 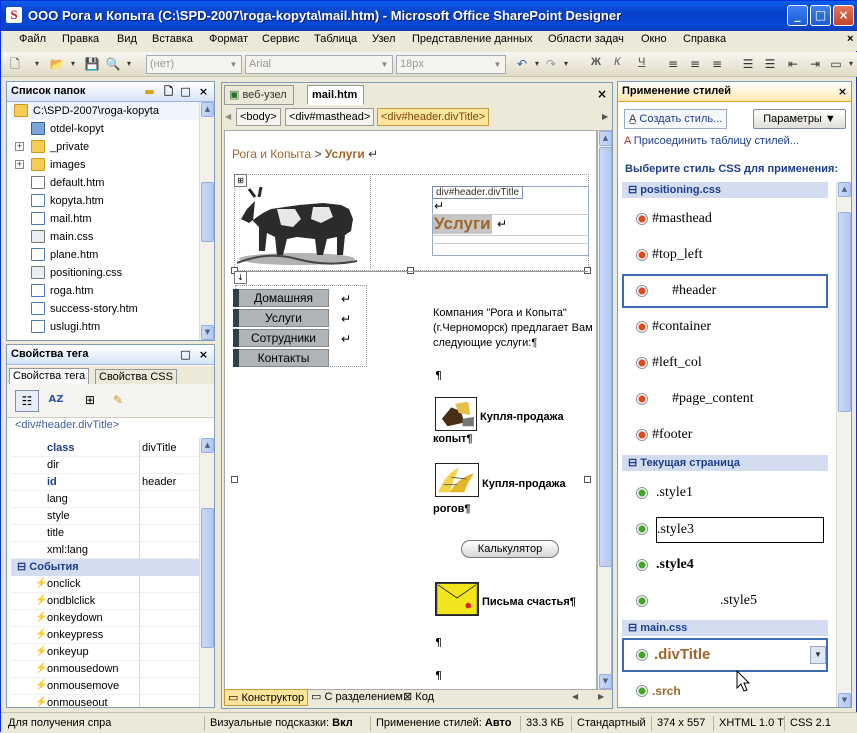 What do you see at coordinates (57, 64) in the screenshot?
I see `open-folder-icon: 📂` at bounding box center [57, 64].